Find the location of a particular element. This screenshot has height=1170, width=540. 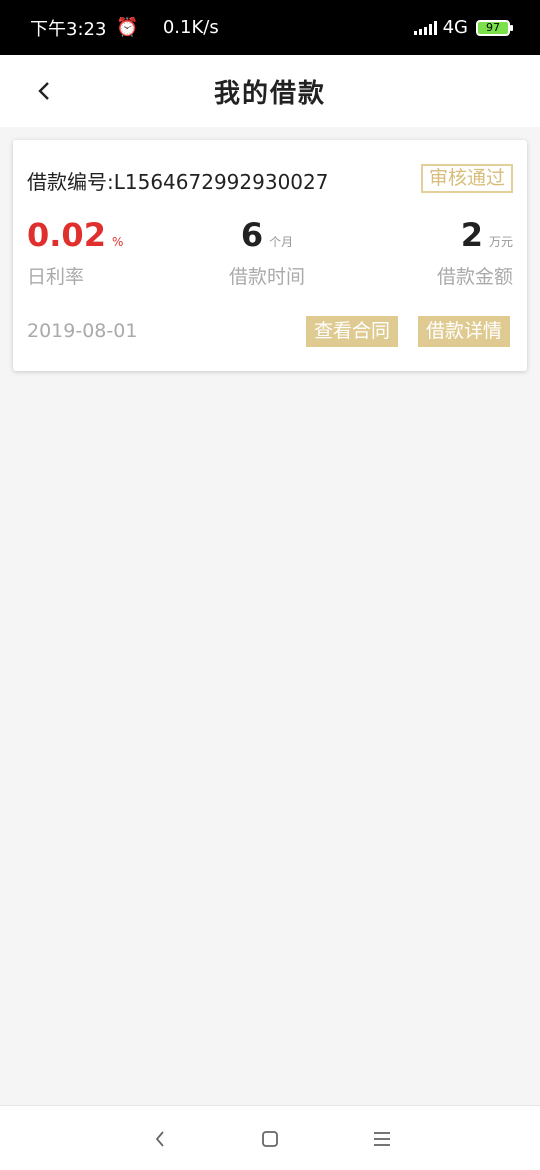

system-menu-button is located at coordinates (382, 1139).